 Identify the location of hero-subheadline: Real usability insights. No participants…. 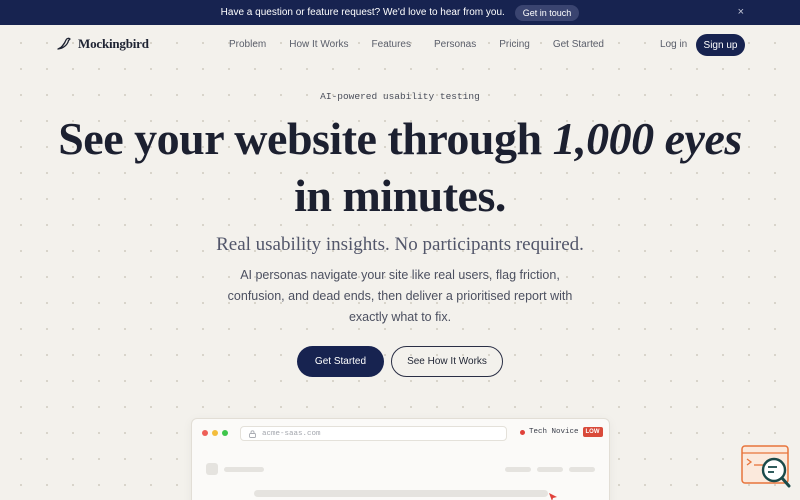
(400, 244).